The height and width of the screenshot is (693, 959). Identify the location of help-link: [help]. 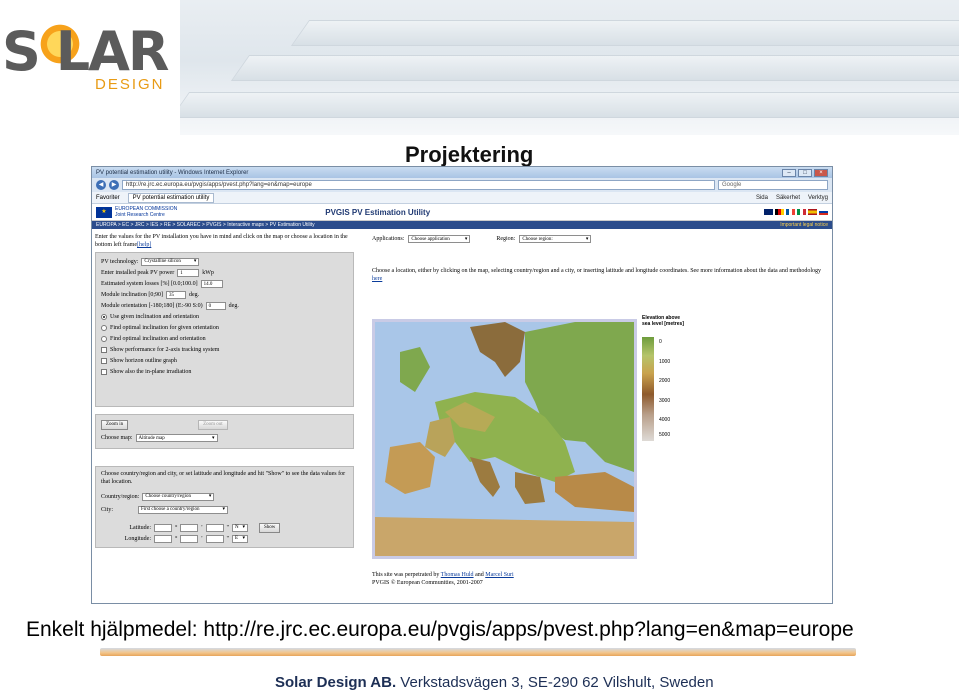
(144, 245).